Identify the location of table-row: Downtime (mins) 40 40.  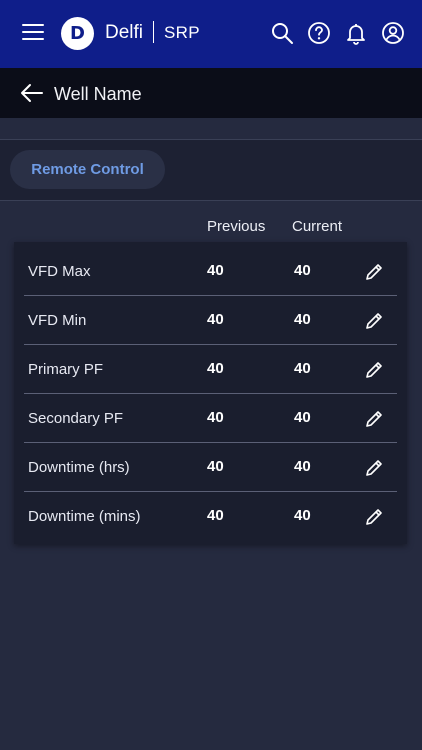
(210, 515).